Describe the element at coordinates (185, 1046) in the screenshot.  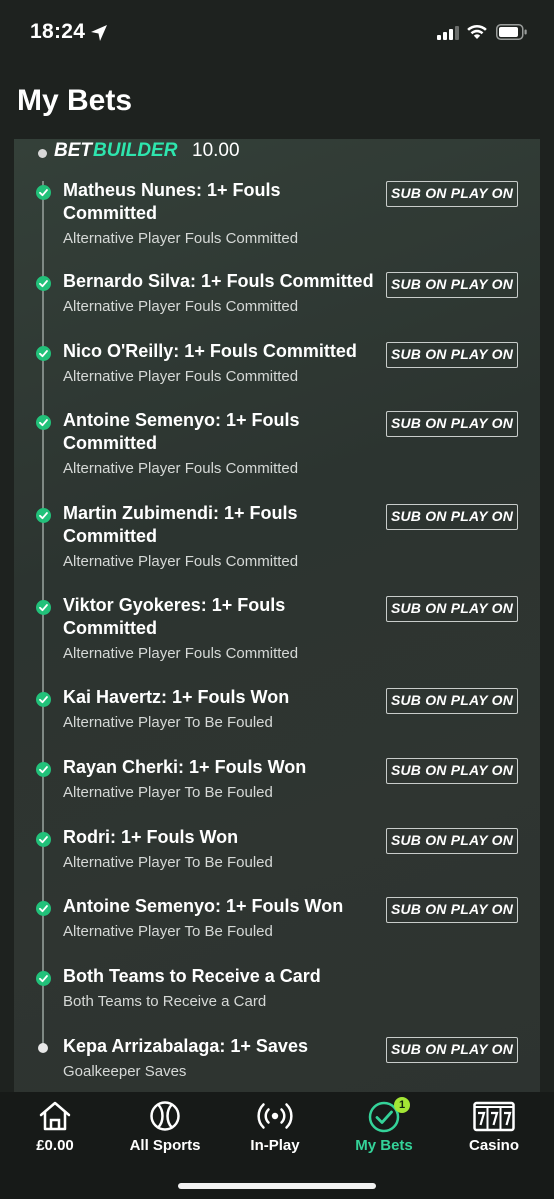
I see `leg-selection-title: Kepa Arrizabalaga: 1+ Saves` at that location.